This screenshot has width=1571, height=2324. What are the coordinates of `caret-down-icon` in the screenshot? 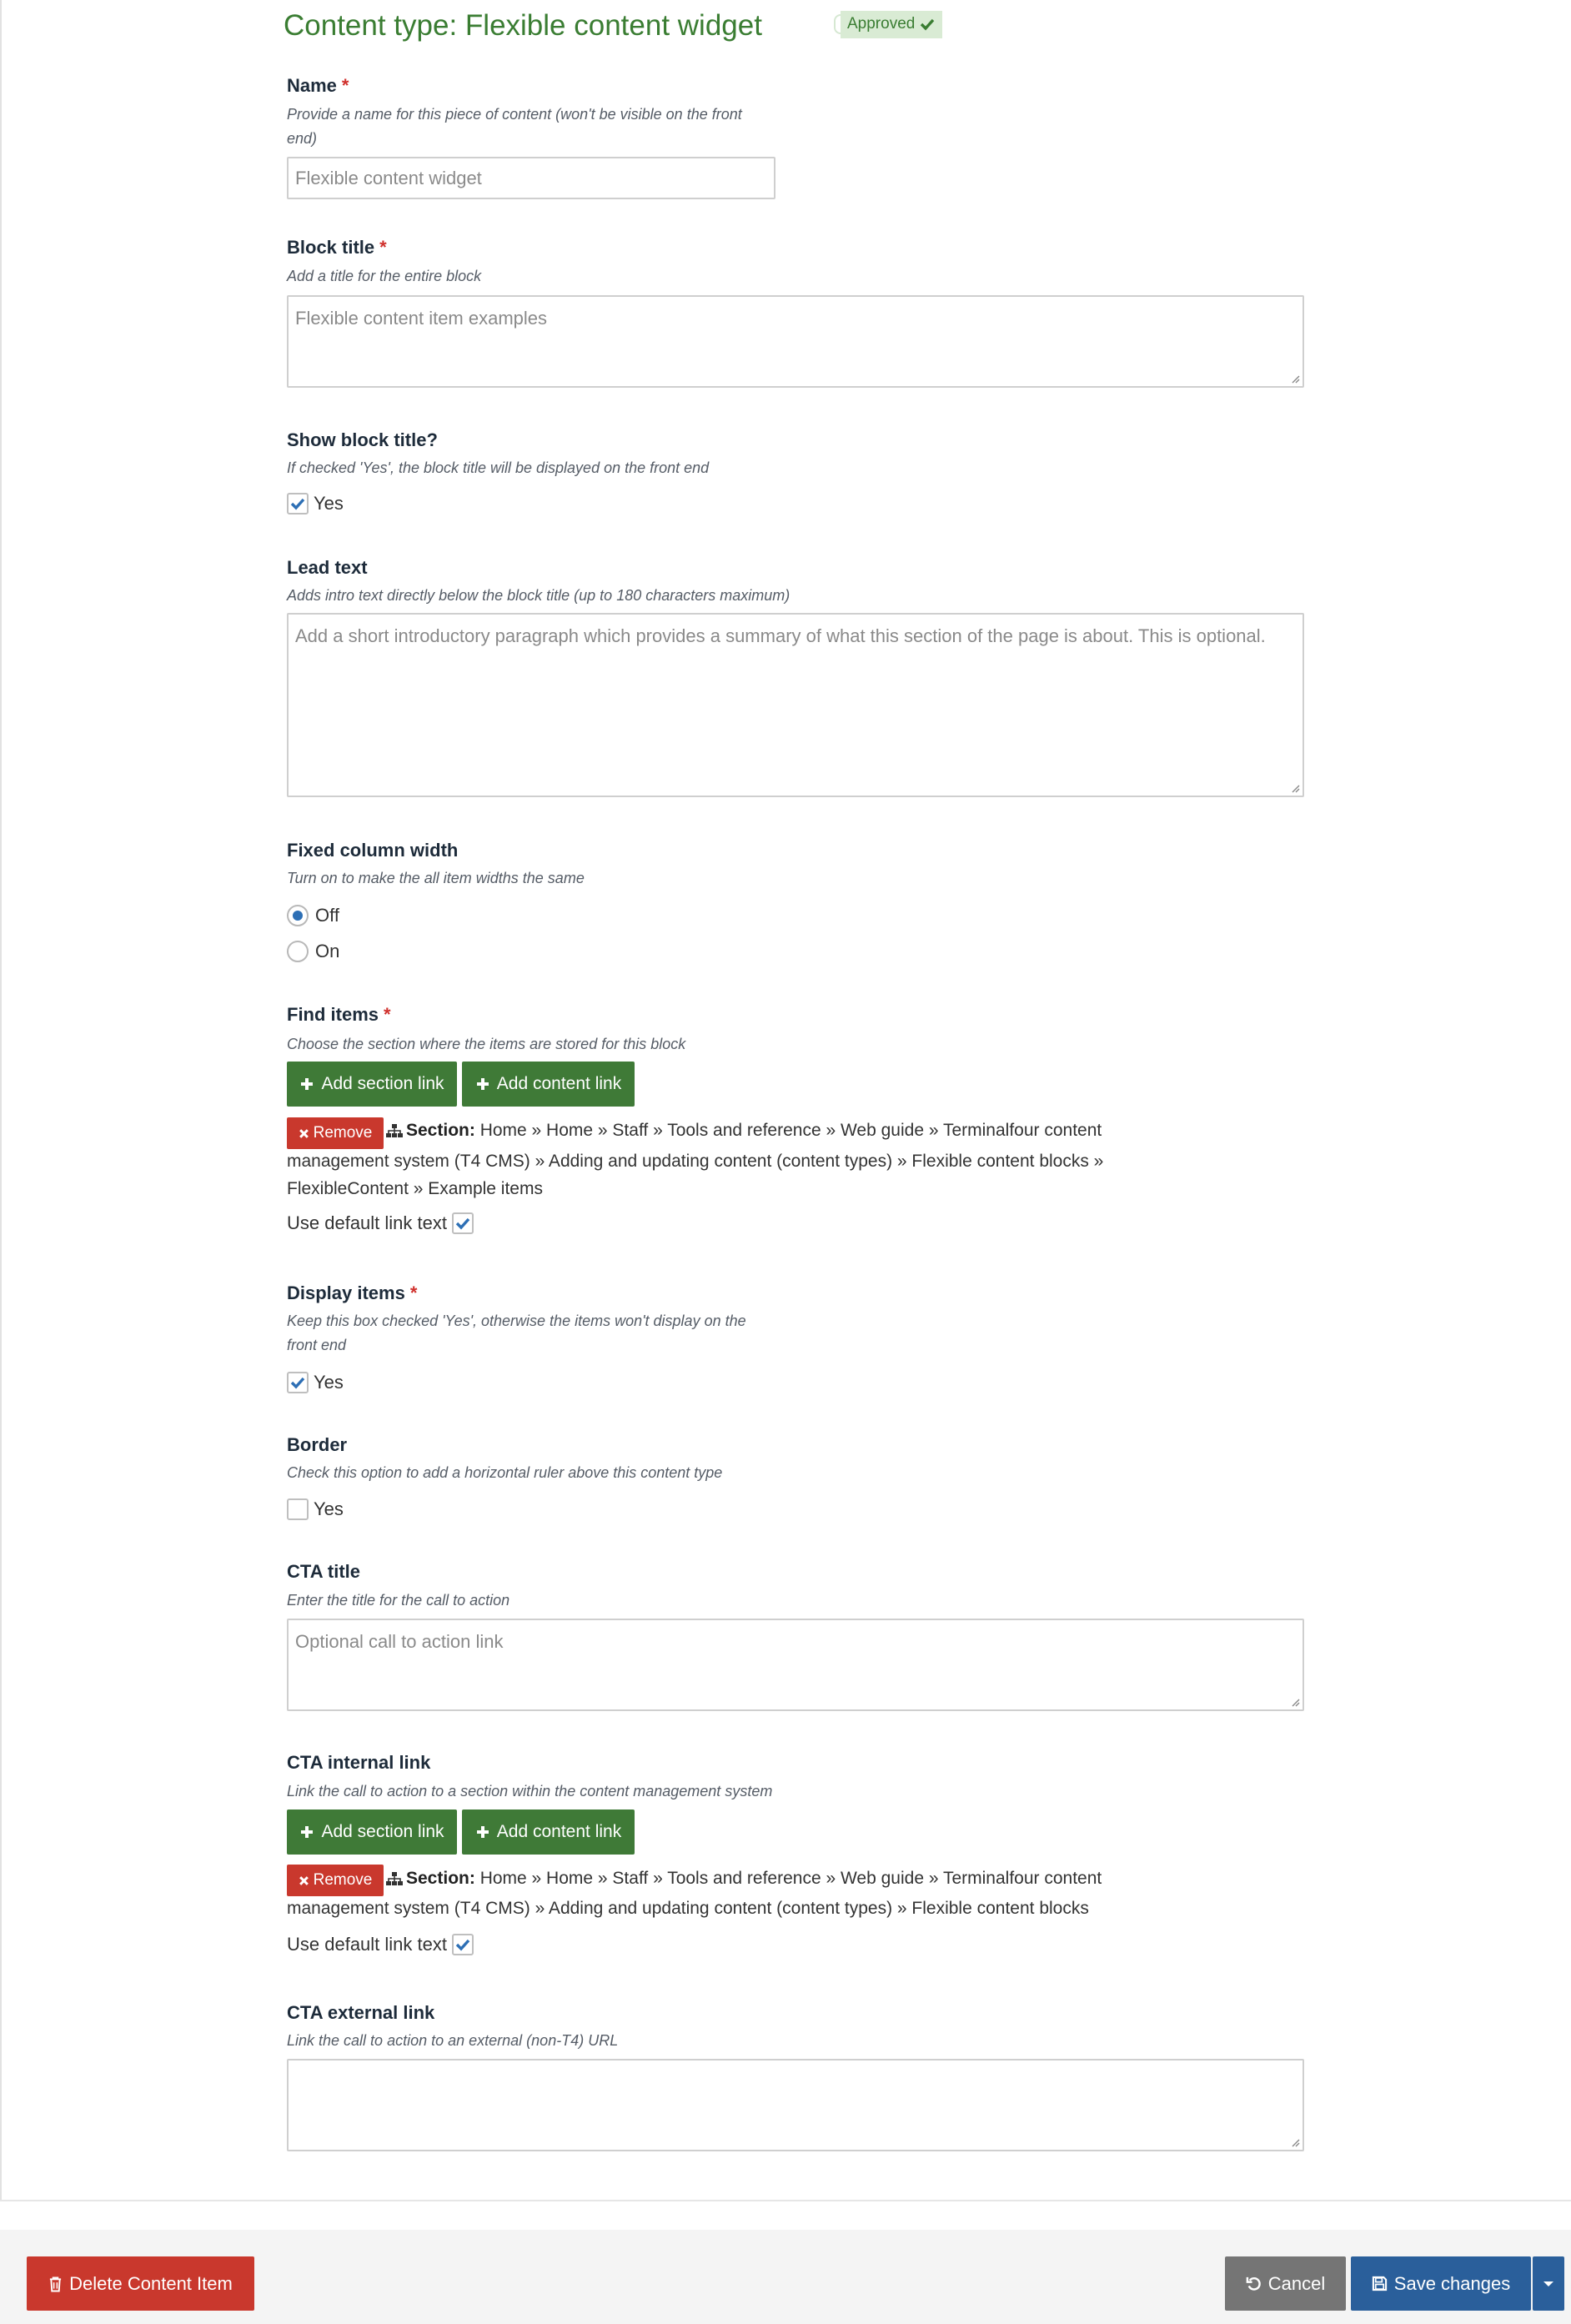 It's located at (1548, 2283).